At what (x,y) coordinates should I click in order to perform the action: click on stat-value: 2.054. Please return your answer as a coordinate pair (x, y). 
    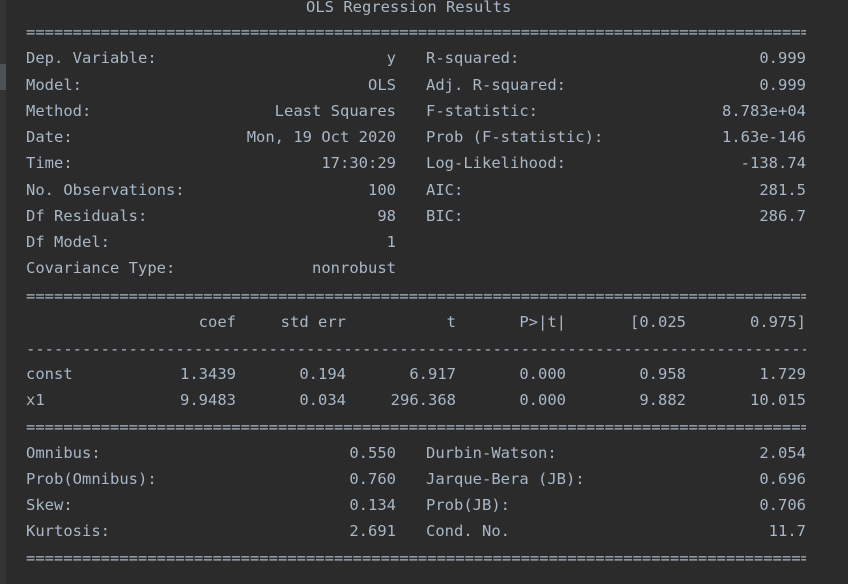
    Looking at the image, I should click on (782, 453).